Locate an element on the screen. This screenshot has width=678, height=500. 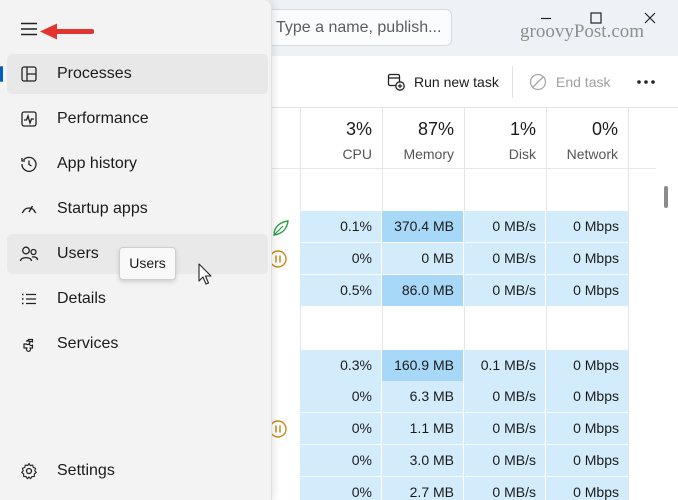
column-header-memory: 87% Memory is located at coordinates (423, 138).